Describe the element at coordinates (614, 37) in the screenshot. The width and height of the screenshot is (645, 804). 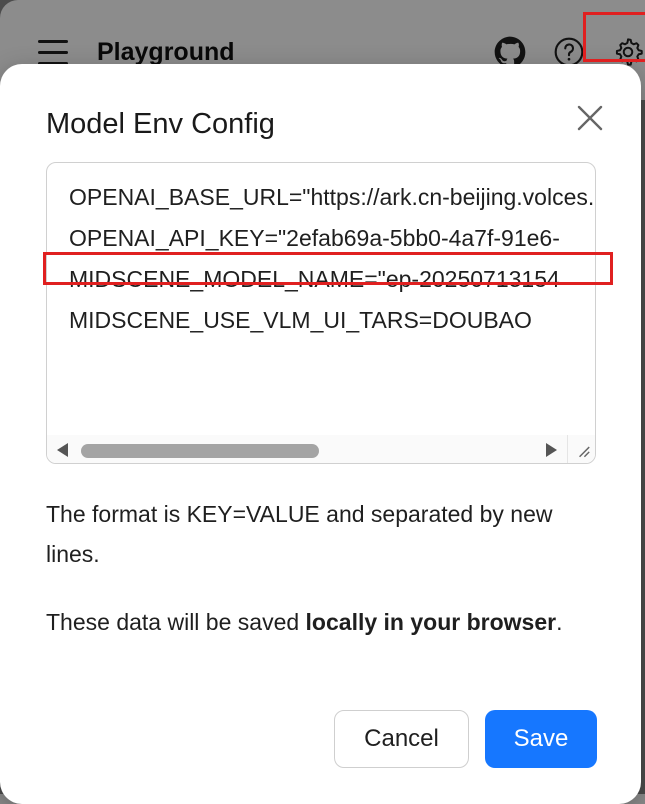
I see `settings-highlight-box` at that location.